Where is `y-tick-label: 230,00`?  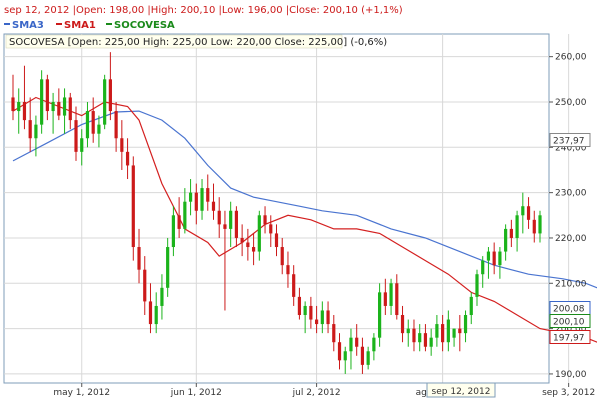 y-tick-label: 230,00 is located at coordinates (571, 194).